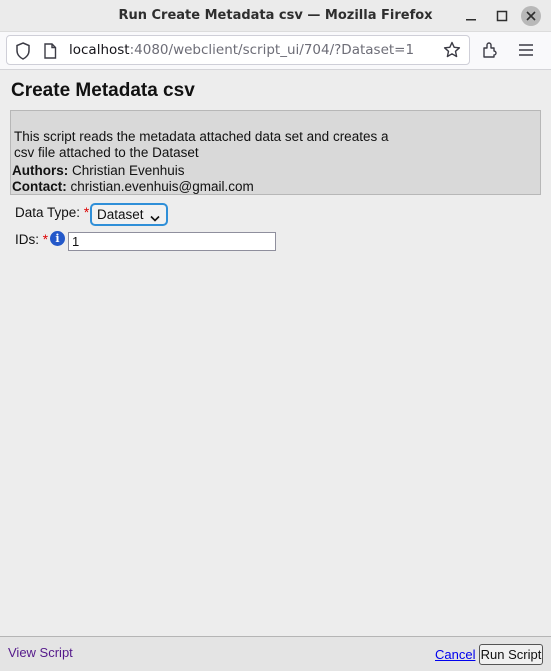 The width and height of the screenshot is (551, 671). Describe the element at coordinates (272, 50) in the screenshot. I see `url-path: :4080/webclient/script_ui/704/?Dataset=1` at that location.